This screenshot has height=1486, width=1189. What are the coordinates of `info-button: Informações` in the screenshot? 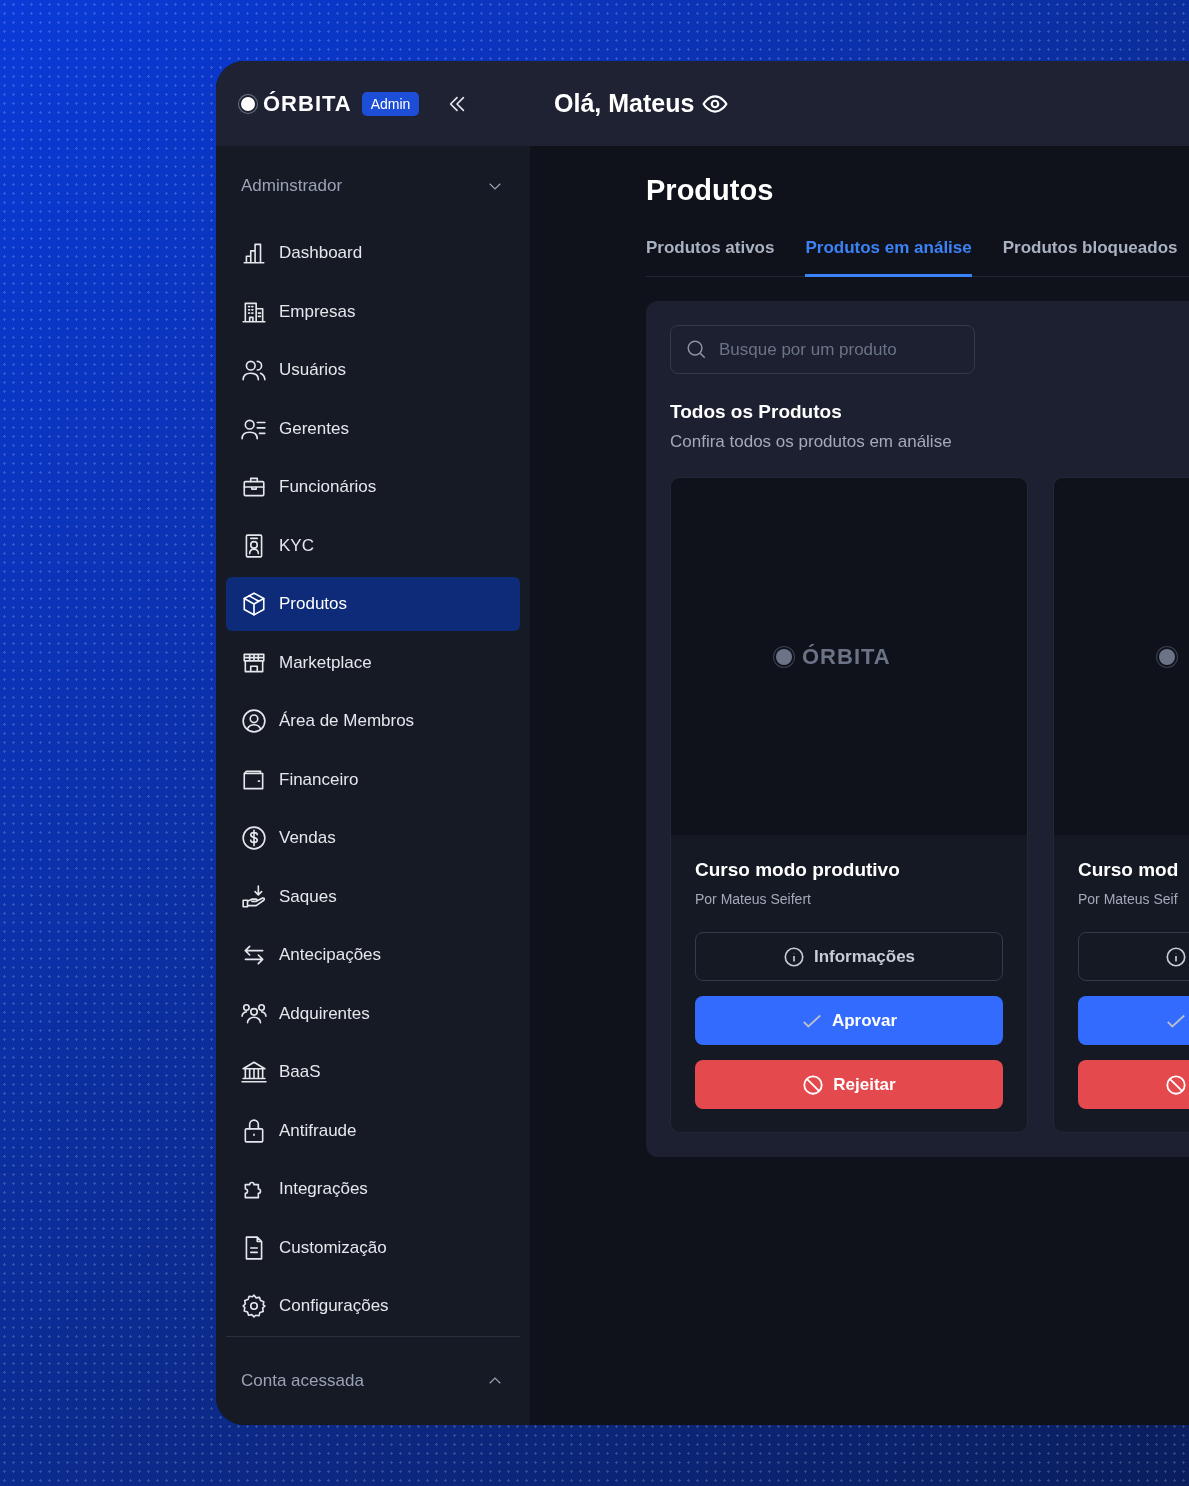 It's located at (849, 956).